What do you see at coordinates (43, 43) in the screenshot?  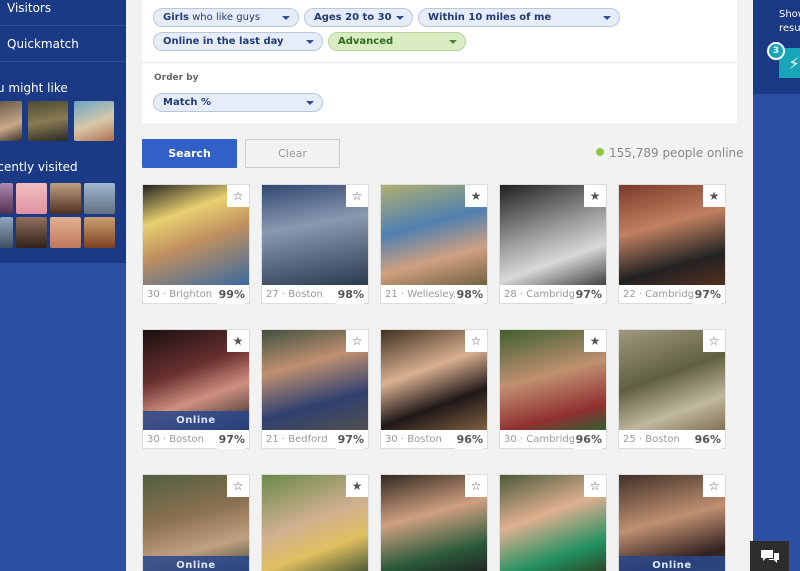 I see `sidebar-item-label: Quickmatch` at bounding box center [43, 43].